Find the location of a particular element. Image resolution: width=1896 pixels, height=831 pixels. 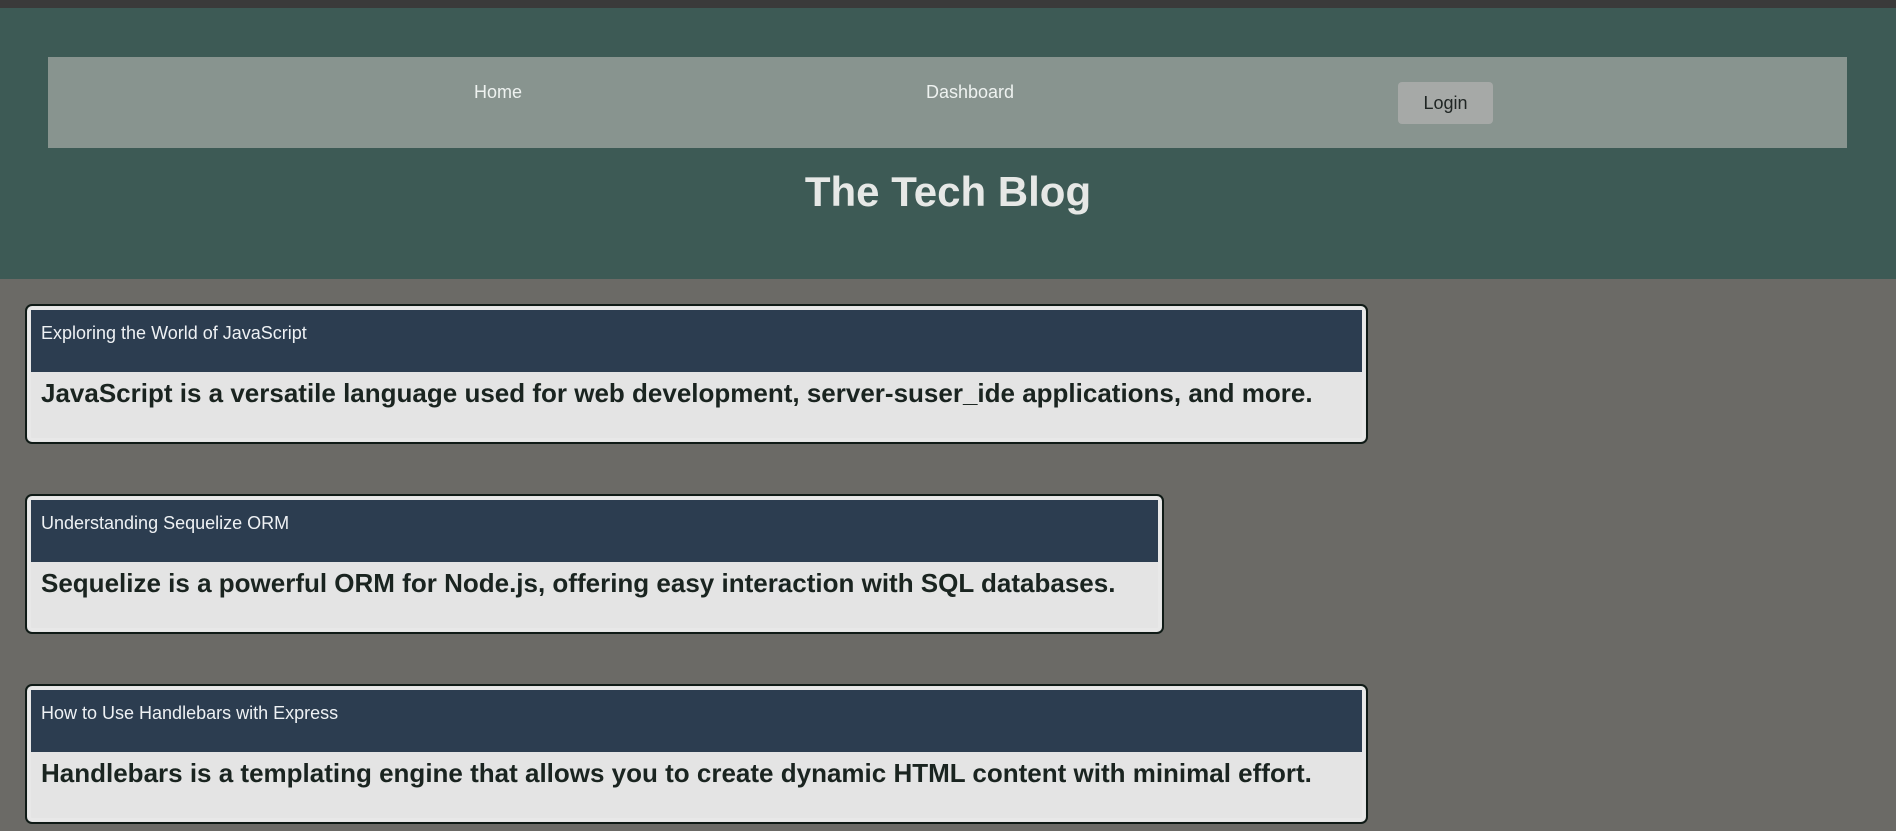

nav-home-link: Home is located at coordinates (498, 92).